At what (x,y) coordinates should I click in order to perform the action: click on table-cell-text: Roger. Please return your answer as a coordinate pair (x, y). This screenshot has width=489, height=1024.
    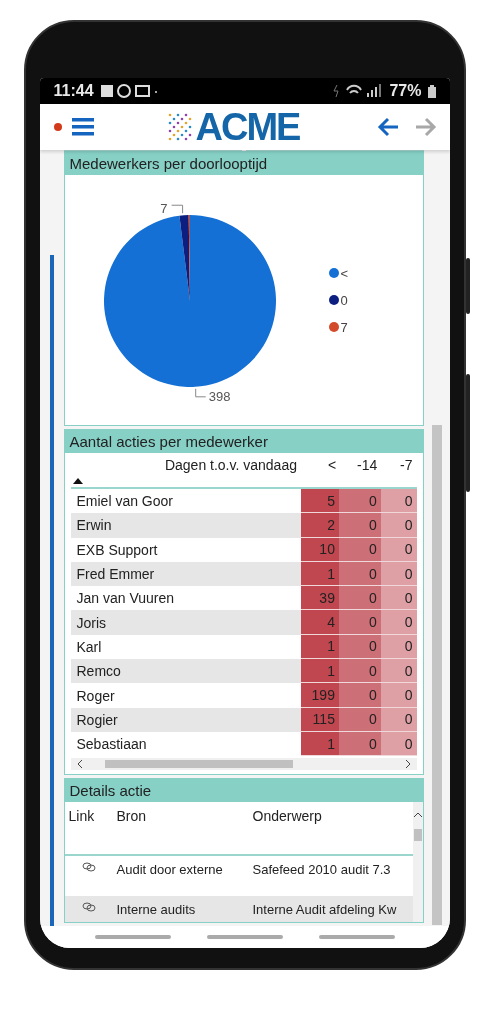
    Looking at the image, I should click on (95, 695).